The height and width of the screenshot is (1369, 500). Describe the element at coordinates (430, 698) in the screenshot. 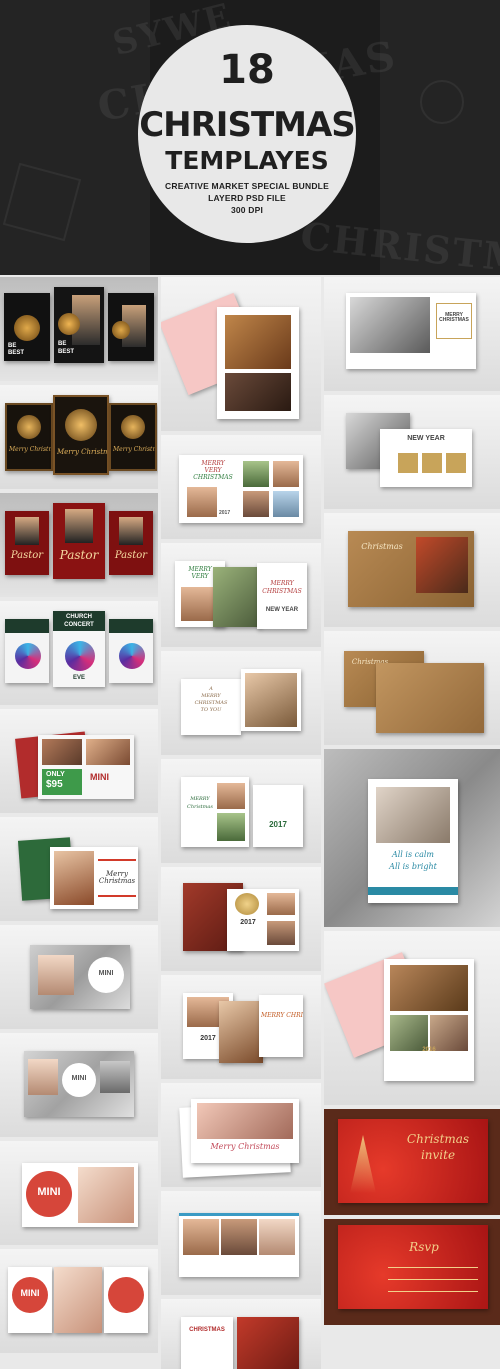

I see `kraft-card` at that location.